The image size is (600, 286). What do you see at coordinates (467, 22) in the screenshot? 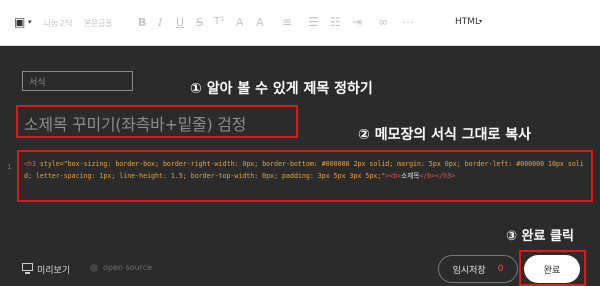
I see `editor-mode-select: HTML` at bounding box center [467, 22].